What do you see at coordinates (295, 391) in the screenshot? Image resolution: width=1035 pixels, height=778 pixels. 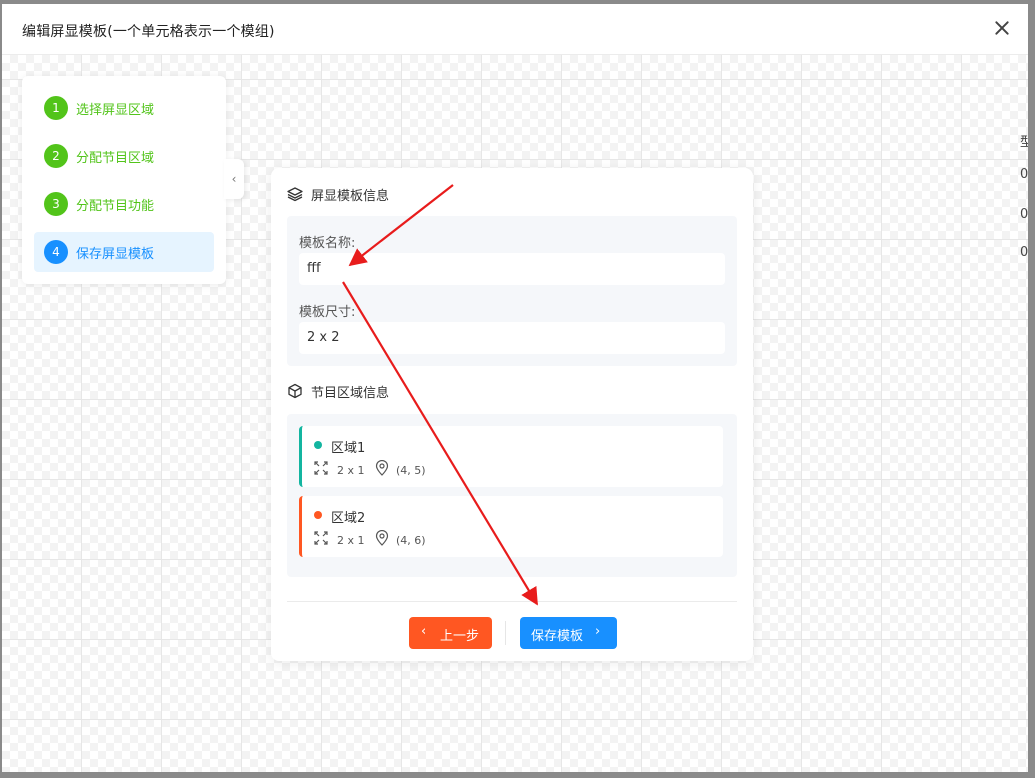 I see `cube-icon` at bounding box center [295, 391].